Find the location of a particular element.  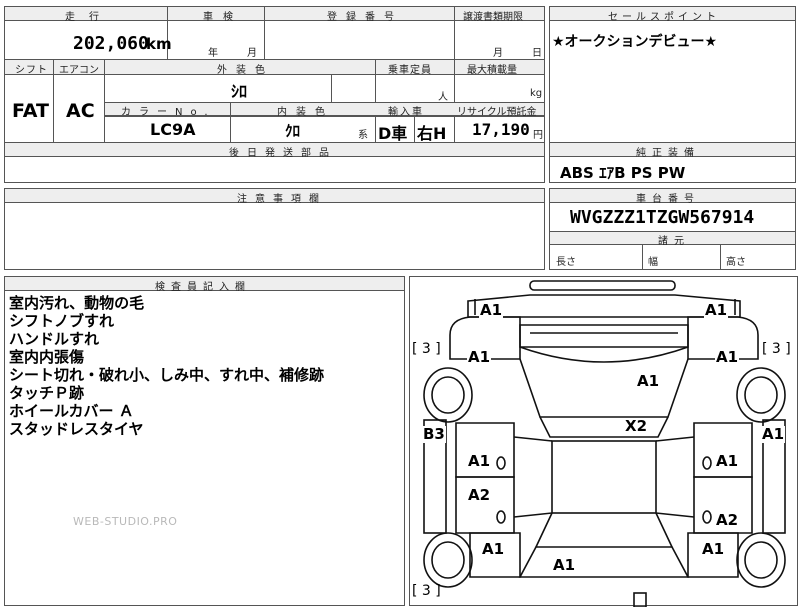

deadline-day-label: 日 is located at coordinates (537, 53).